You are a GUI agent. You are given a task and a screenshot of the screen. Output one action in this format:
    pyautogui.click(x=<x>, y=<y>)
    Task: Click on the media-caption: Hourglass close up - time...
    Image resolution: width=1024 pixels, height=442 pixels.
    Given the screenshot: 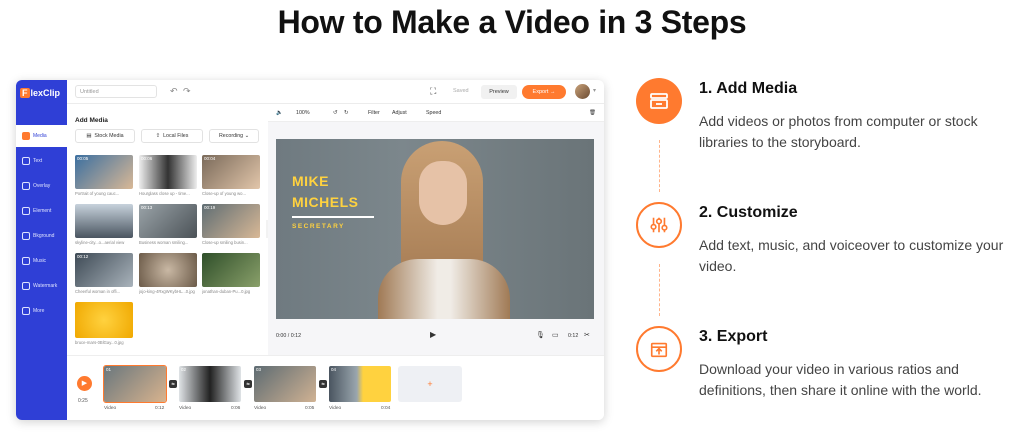 What is the action you would take?
    pyautogui.click(x=164, y=193)
    